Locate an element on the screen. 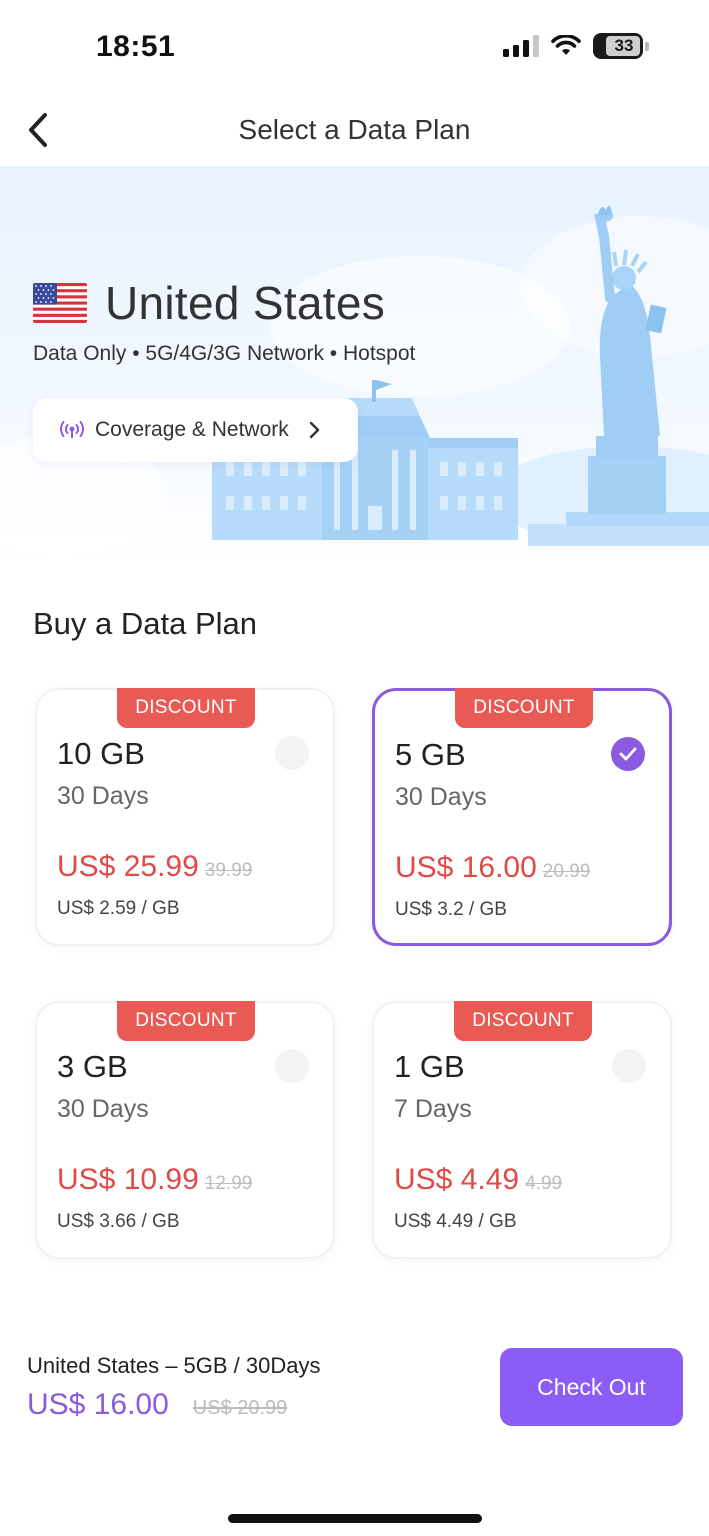 Image resolution: width=709 pixels, height=1536 pixels. plan-old-price: 12.99 is located at coordinates (228, 1183).